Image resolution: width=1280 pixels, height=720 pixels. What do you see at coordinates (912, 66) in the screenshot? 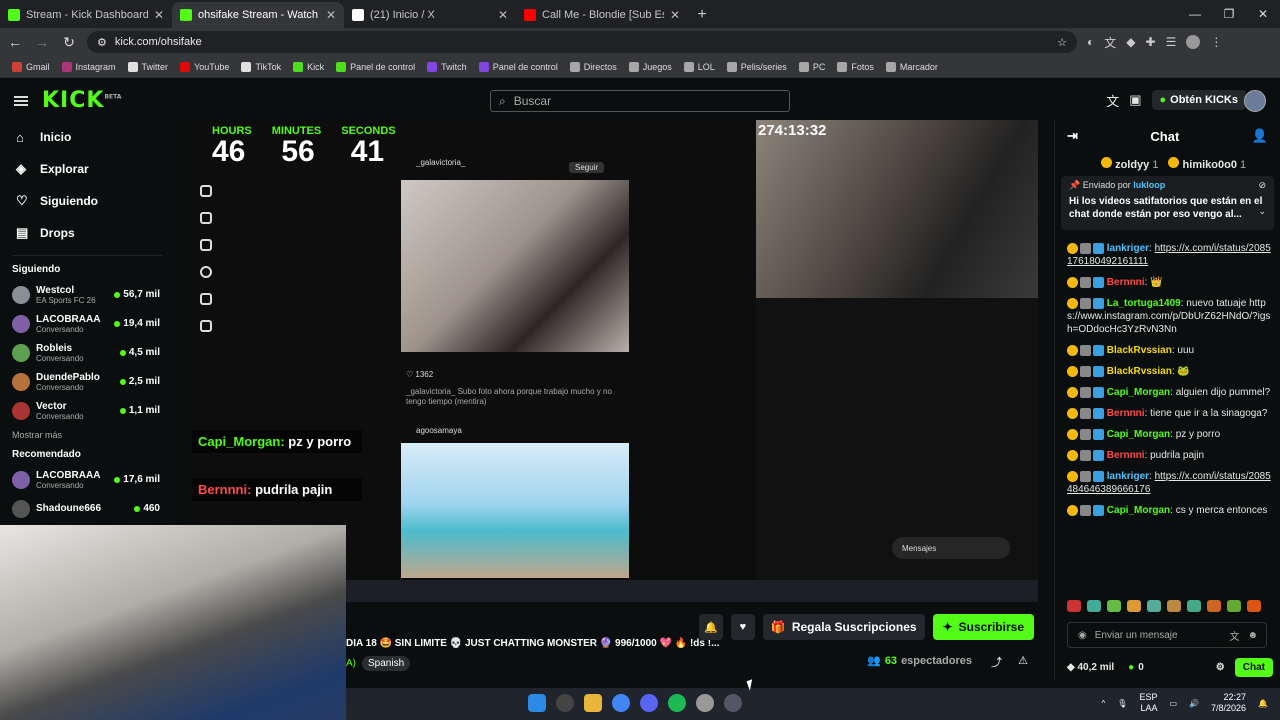
I see `bookmark-item: Marcador` at bounding box center [912, 66].